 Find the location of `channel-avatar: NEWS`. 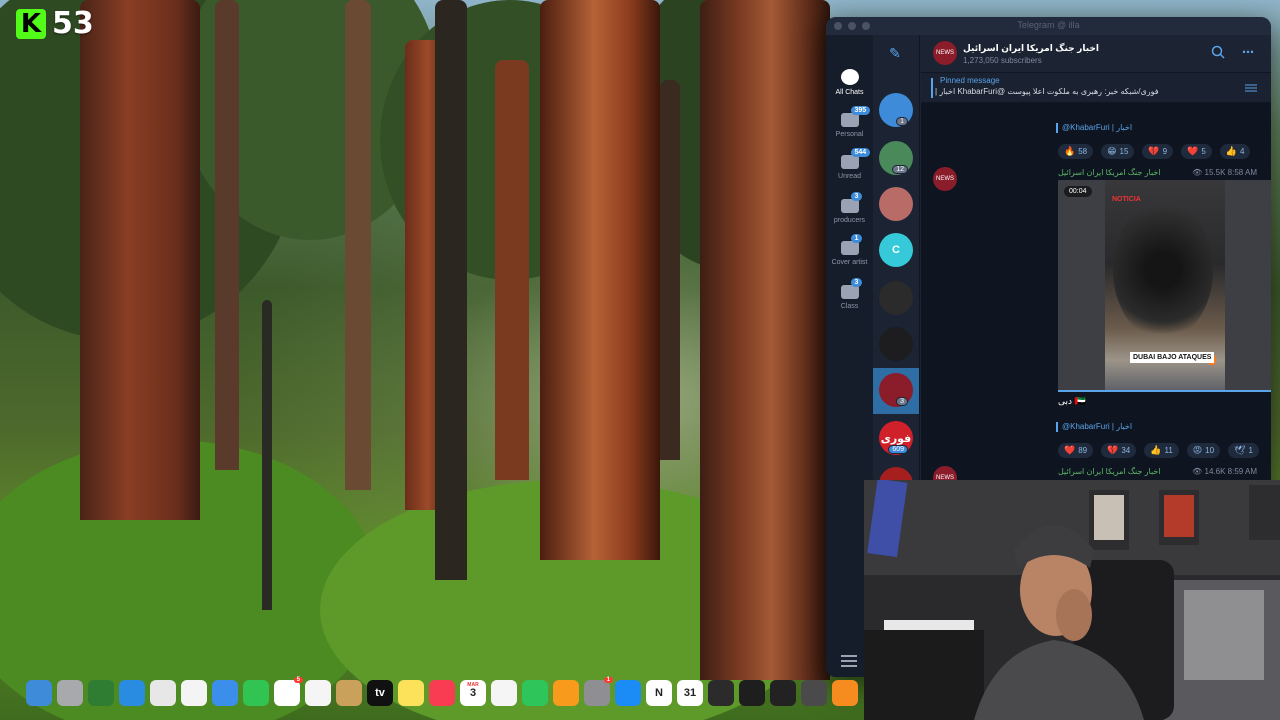

channel-avatar: NEWS is located at coordinates (945, 53).